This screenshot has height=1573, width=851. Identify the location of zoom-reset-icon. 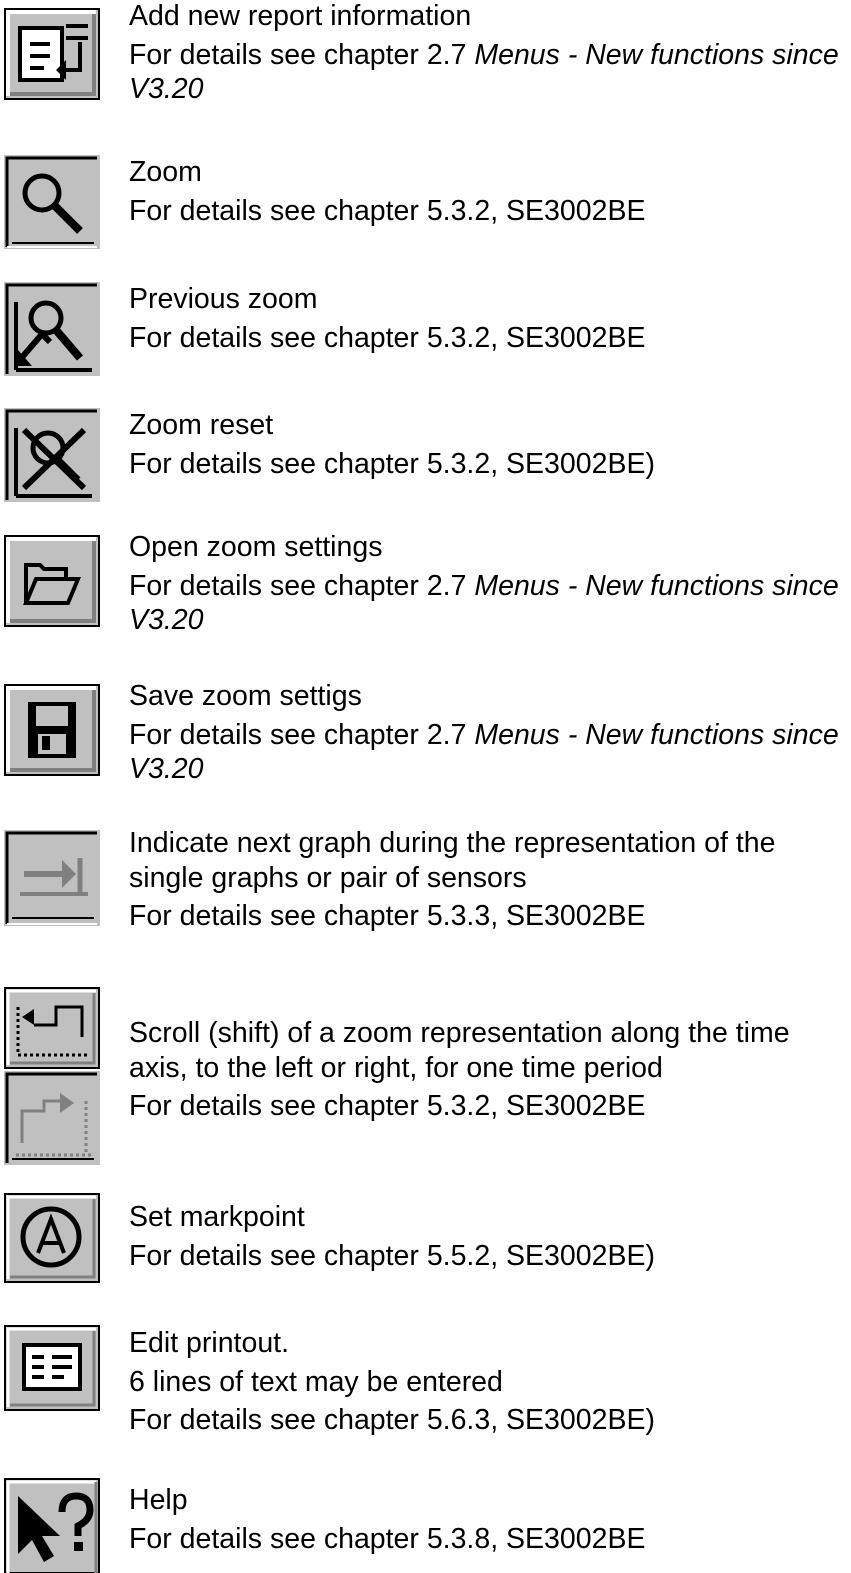
(52, 455).